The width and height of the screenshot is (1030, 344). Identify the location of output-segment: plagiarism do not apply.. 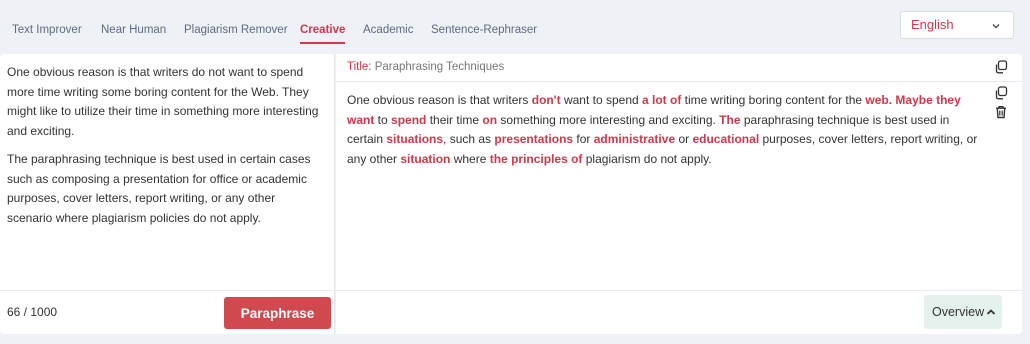
(647, 158).